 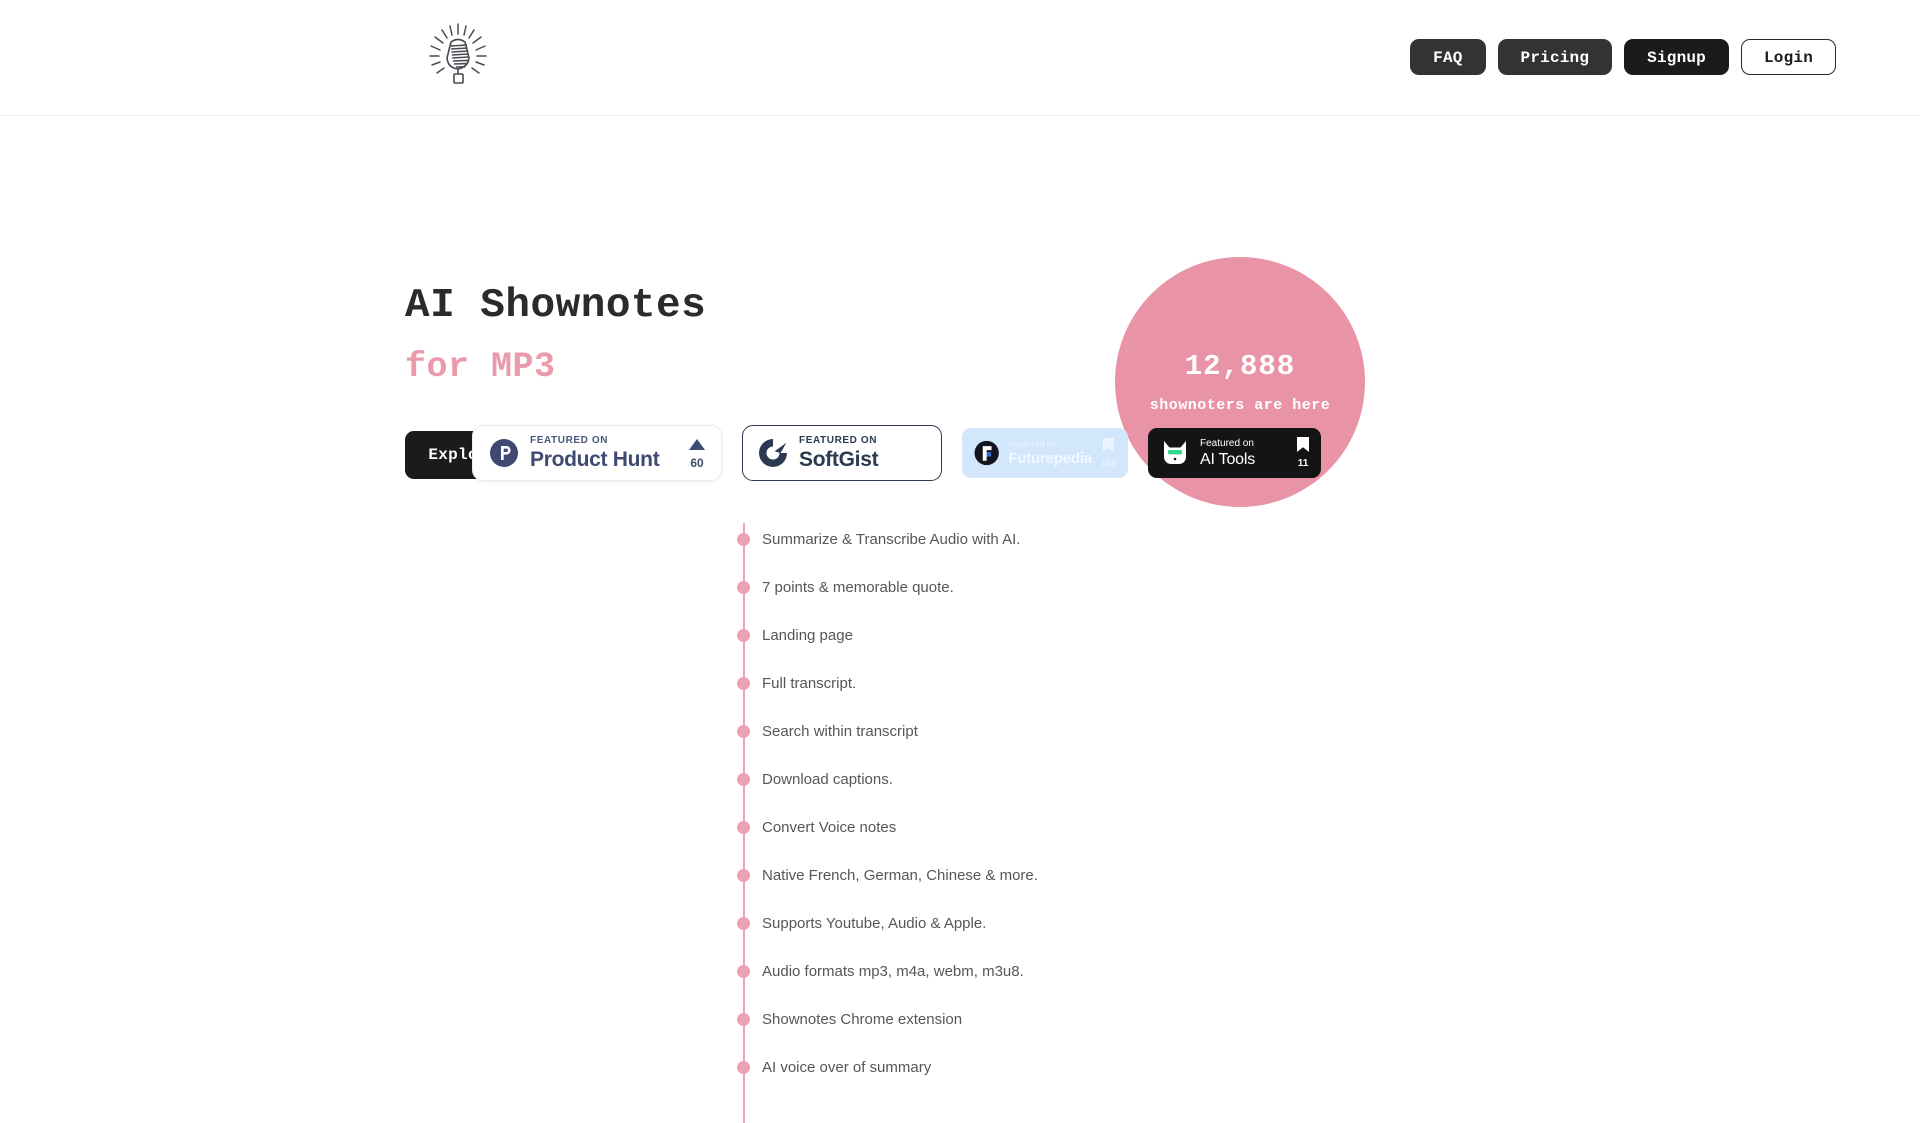 I want to click on badge-futurepedia: Featured on Futurepedia 158, so click(x=1045, y=453).